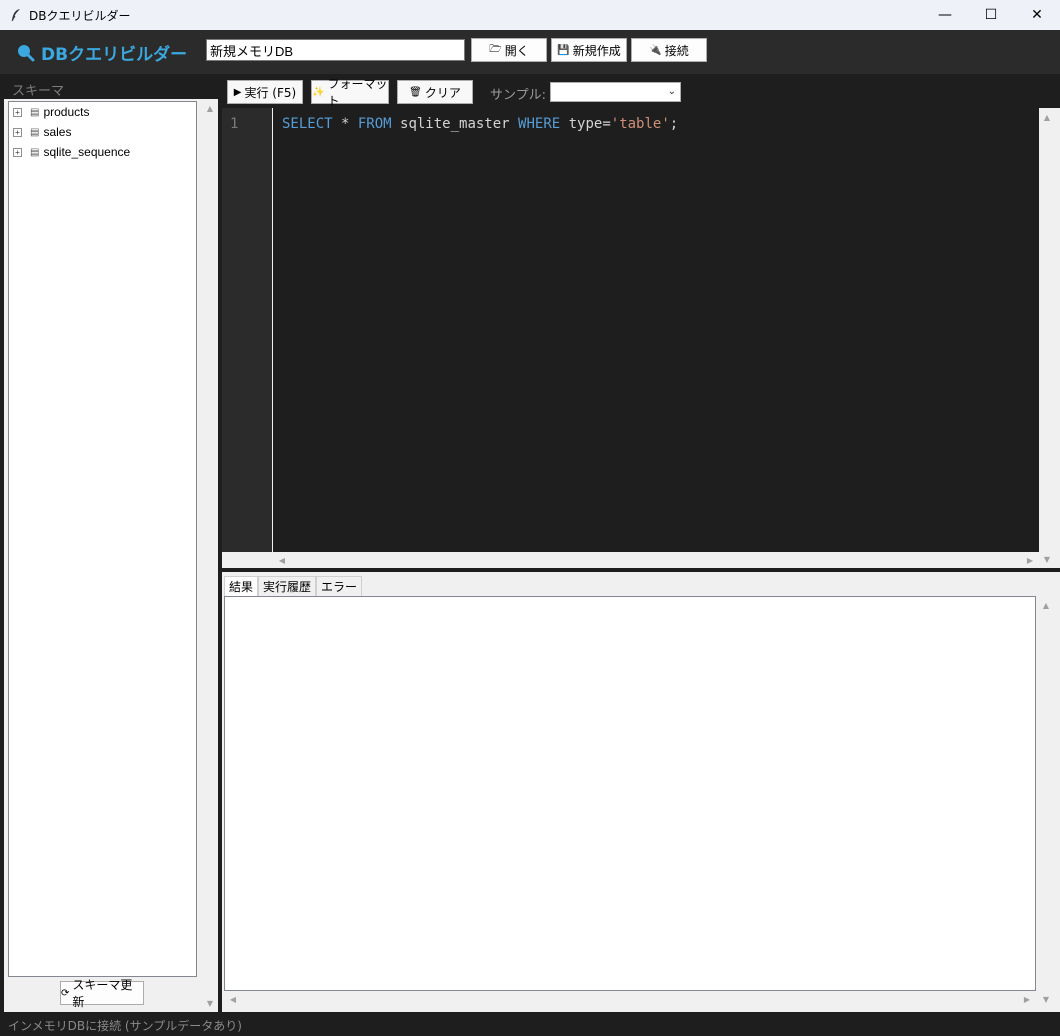 Image resolution: width=1060 pixels, height=1036 pixels. I want to click on string-literal: 'table', so click(640, 124).